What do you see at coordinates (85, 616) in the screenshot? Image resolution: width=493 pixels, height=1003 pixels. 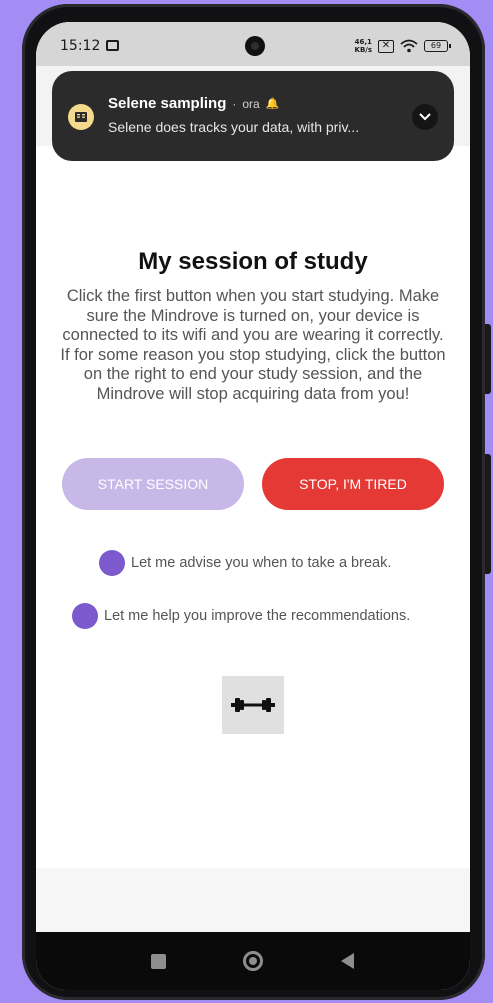 I see `recommendations-toggle` at bounding box center [85, 616].